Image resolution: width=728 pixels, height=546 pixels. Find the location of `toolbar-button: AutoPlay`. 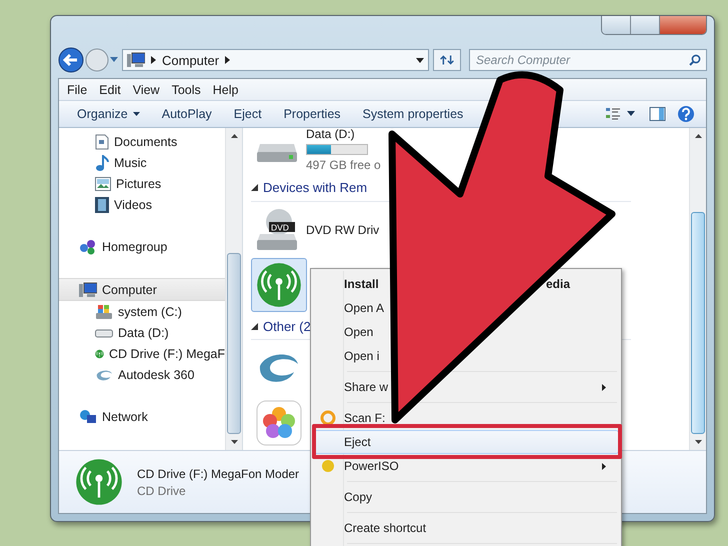

toolbar-button: AutoPlay is located at coordinates (187, 114).